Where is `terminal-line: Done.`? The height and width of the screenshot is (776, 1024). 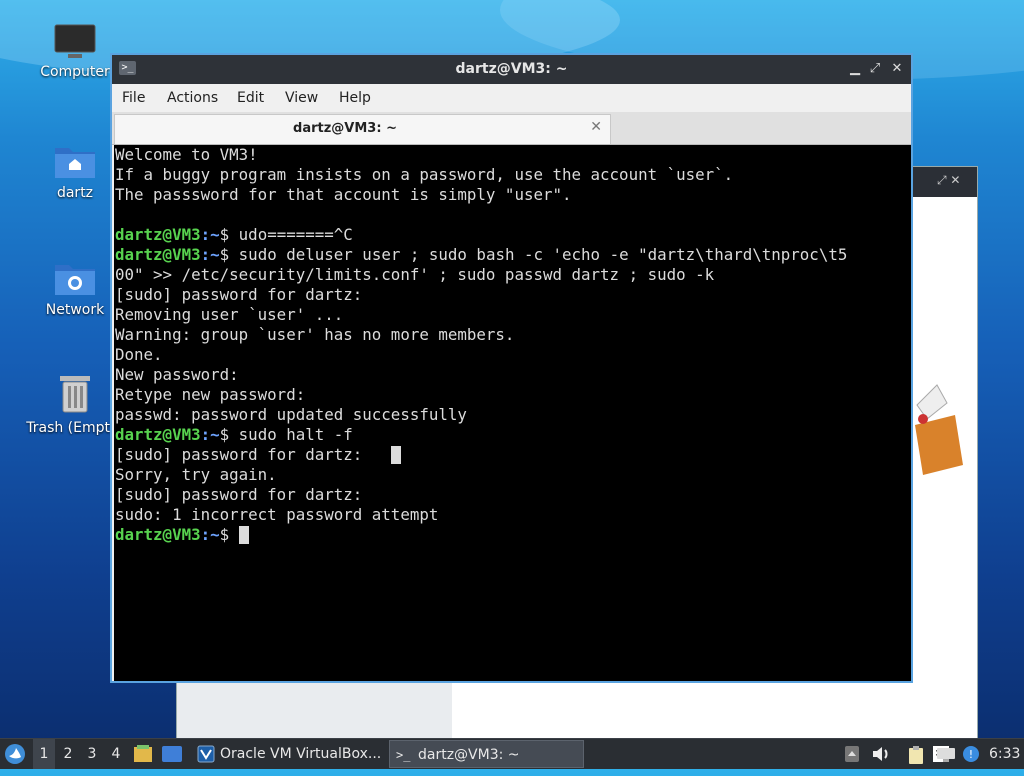 terminal-line: Done. is located at coordinates (139, 354).